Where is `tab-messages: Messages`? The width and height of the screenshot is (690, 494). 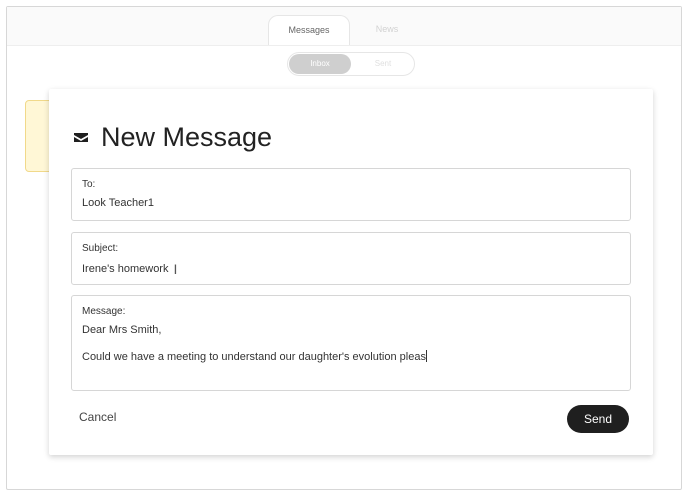 tab-messages: Messages is located at coordinates (309, 30).